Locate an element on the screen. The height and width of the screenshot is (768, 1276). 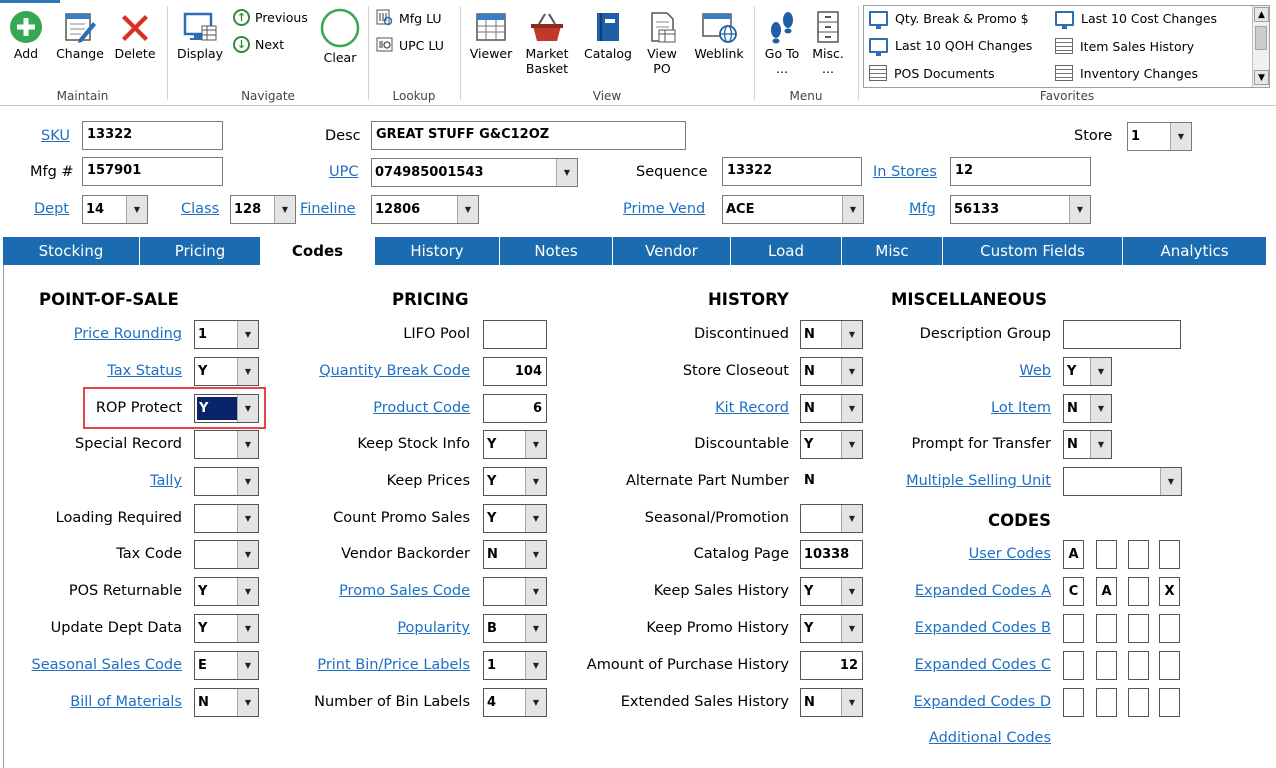
expanded-codes-c-link: Expanded Codes C is located at coordinates (983, 665).